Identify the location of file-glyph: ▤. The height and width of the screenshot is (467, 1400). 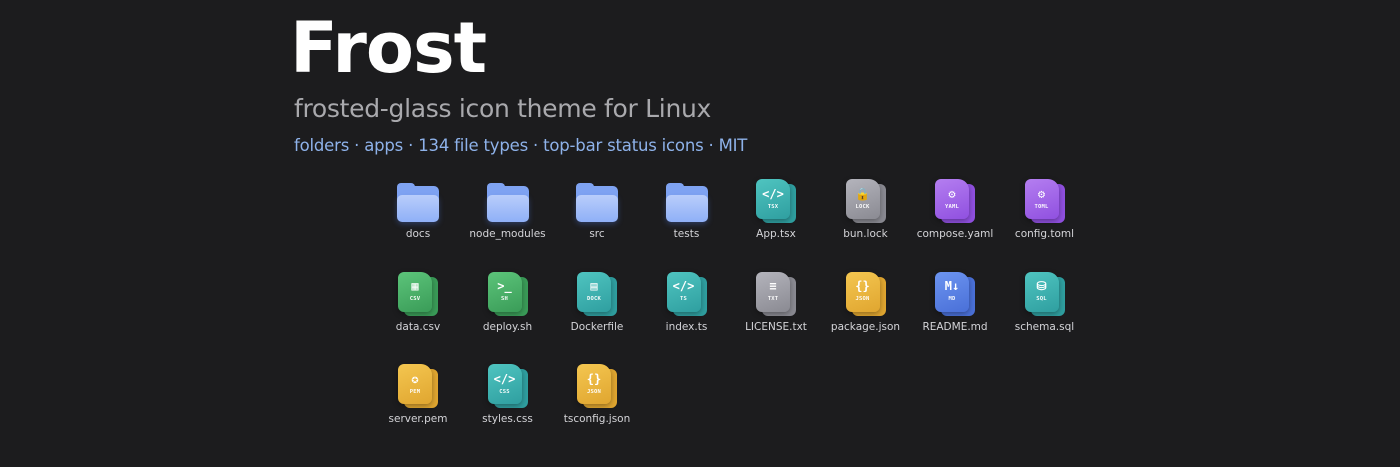
(594, 286).